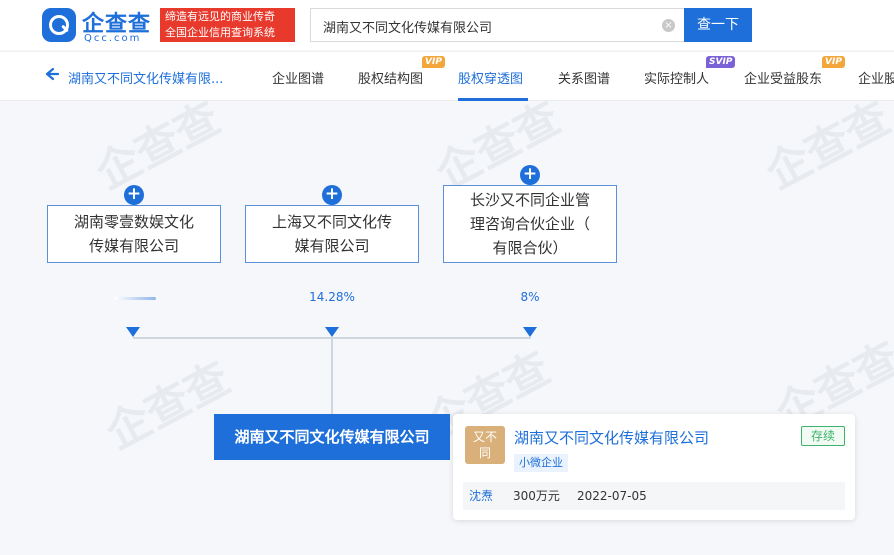 The width and height of the screenshot is (894, 555). Describe the element at coordinates (611, 437) in the screenshot. I see `company-name-link: 湖南又不同文化传媒有限公司` at that location.